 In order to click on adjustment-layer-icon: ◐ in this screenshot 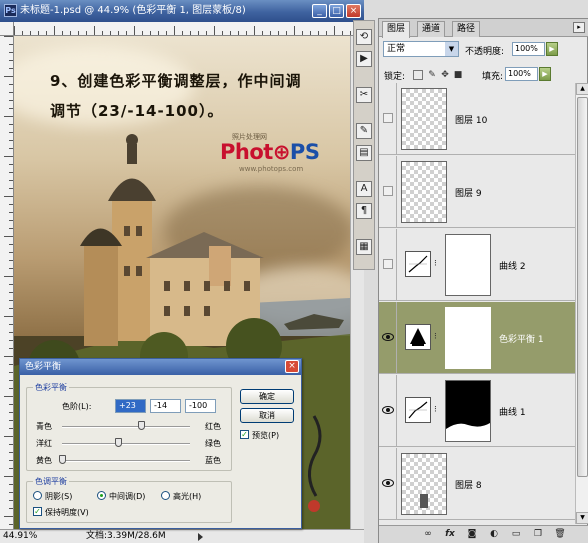, I will do `click(494, 534)`.